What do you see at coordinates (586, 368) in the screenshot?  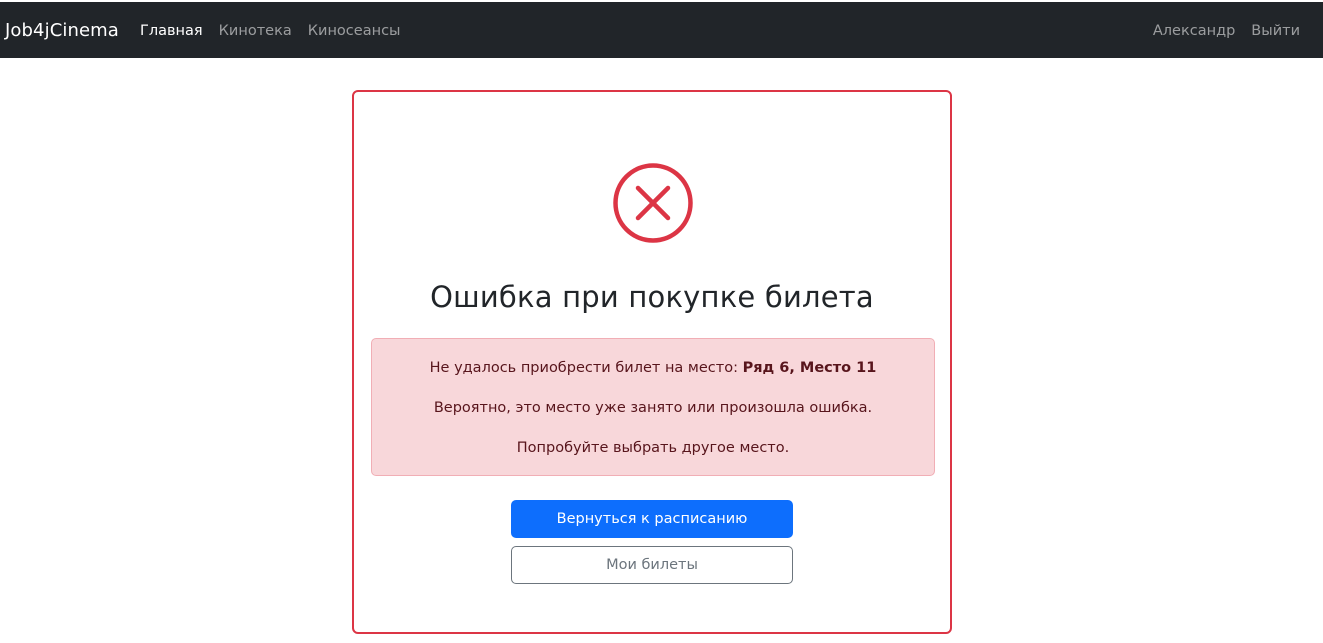 I see `alert-seat-prefix: Не удалось приобрести билет на место:` at bounding box center [586, 368].